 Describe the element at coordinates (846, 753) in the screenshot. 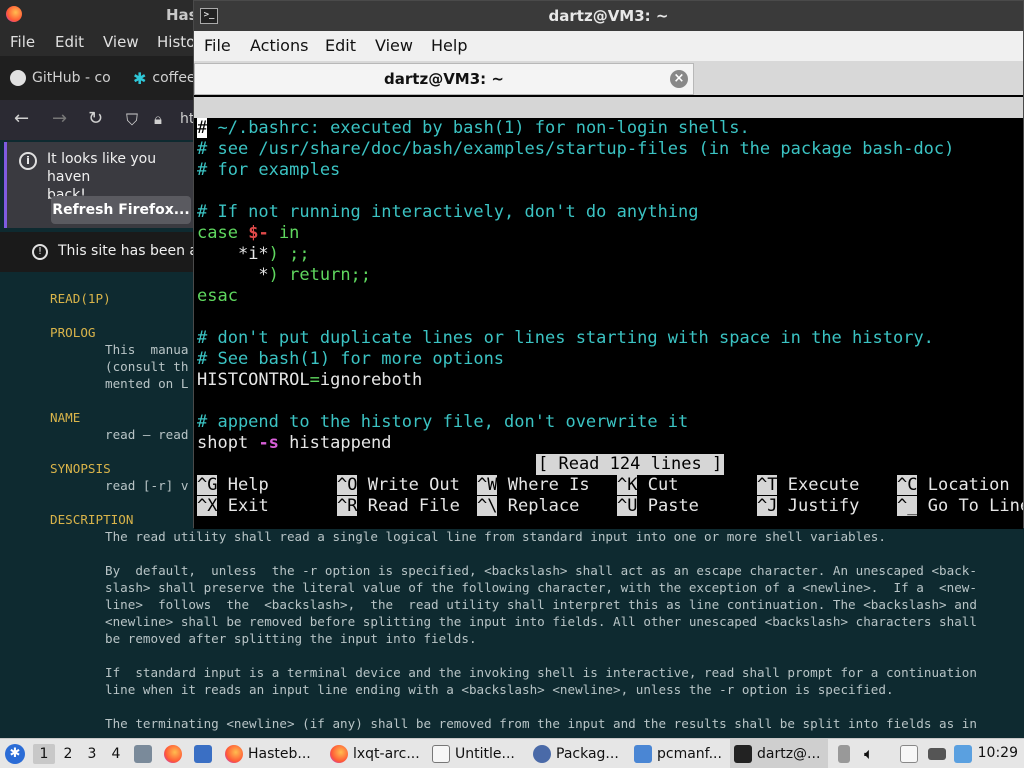

I see `tray-clipboard` at that location.